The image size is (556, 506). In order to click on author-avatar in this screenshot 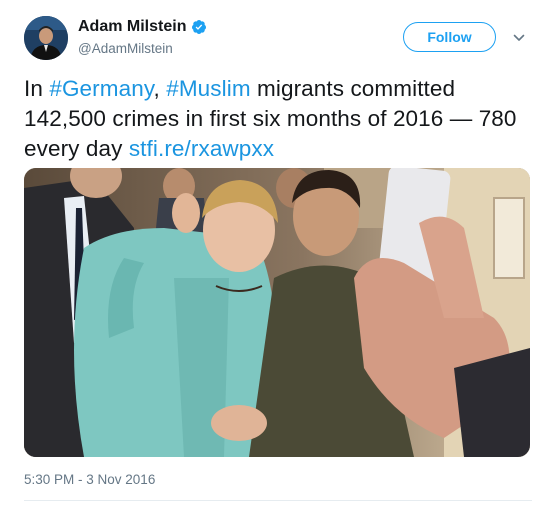, I will do `click(46, 38)`.